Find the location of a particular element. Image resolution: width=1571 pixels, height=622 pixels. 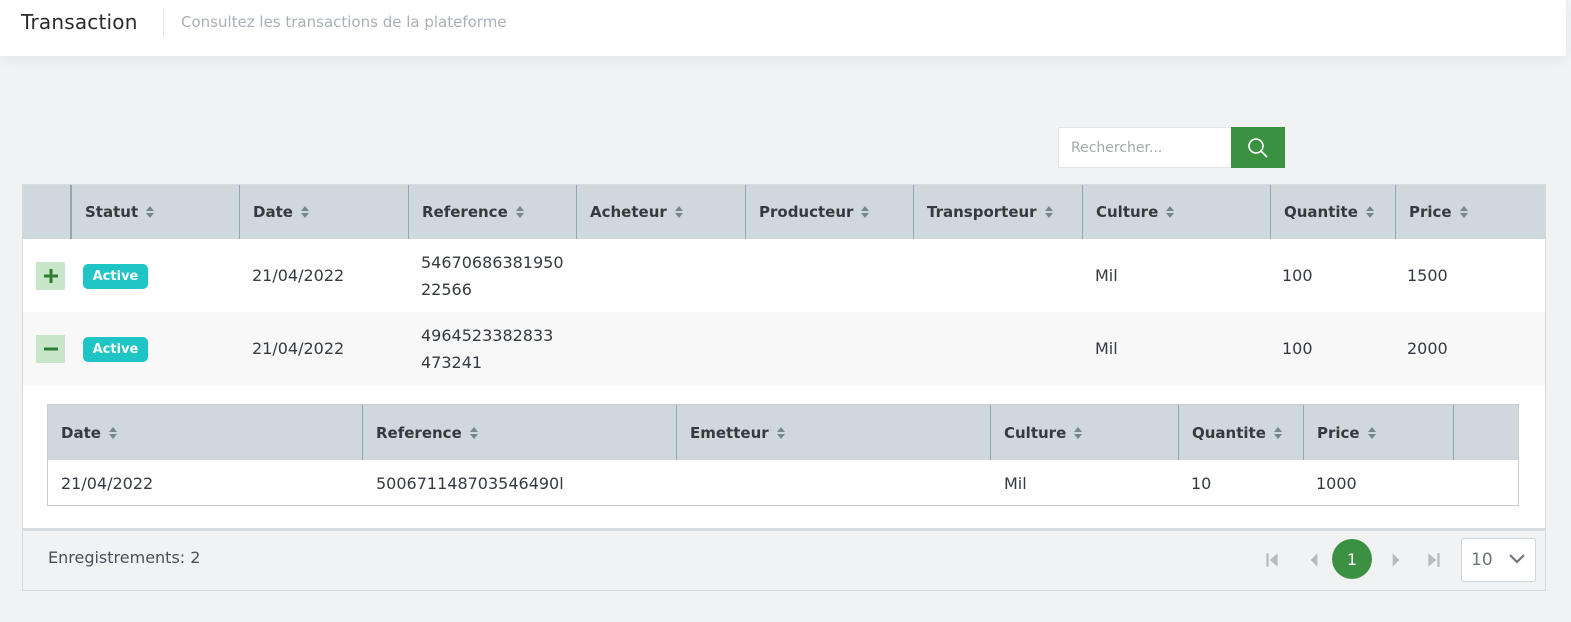

title-divider is located at coordinates (163, 22).